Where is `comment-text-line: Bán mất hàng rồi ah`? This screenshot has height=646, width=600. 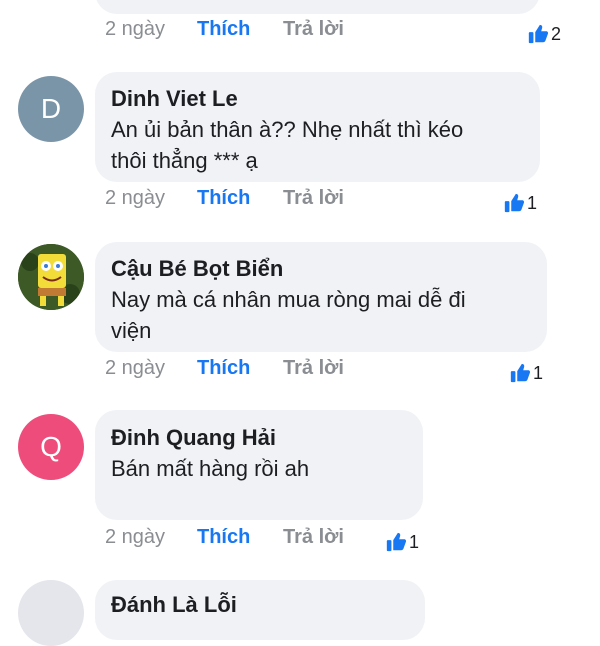
comment-text-line: Bán mất hàng rồi ah is located at coordinates (210, 468).